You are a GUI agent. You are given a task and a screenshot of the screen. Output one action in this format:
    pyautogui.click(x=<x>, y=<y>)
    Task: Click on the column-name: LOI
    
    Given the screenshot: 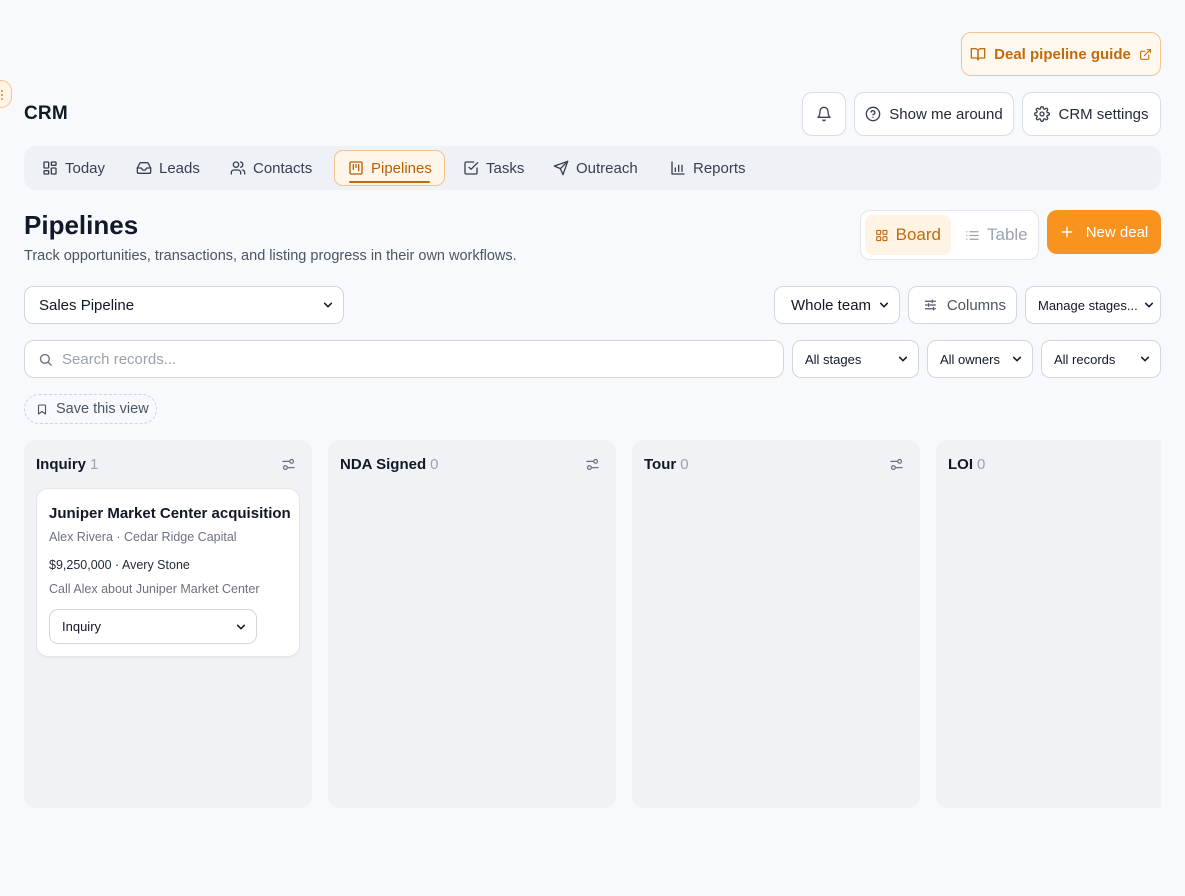 What is the action you would take?
    pyautogui.click(x=960, y=464)
    